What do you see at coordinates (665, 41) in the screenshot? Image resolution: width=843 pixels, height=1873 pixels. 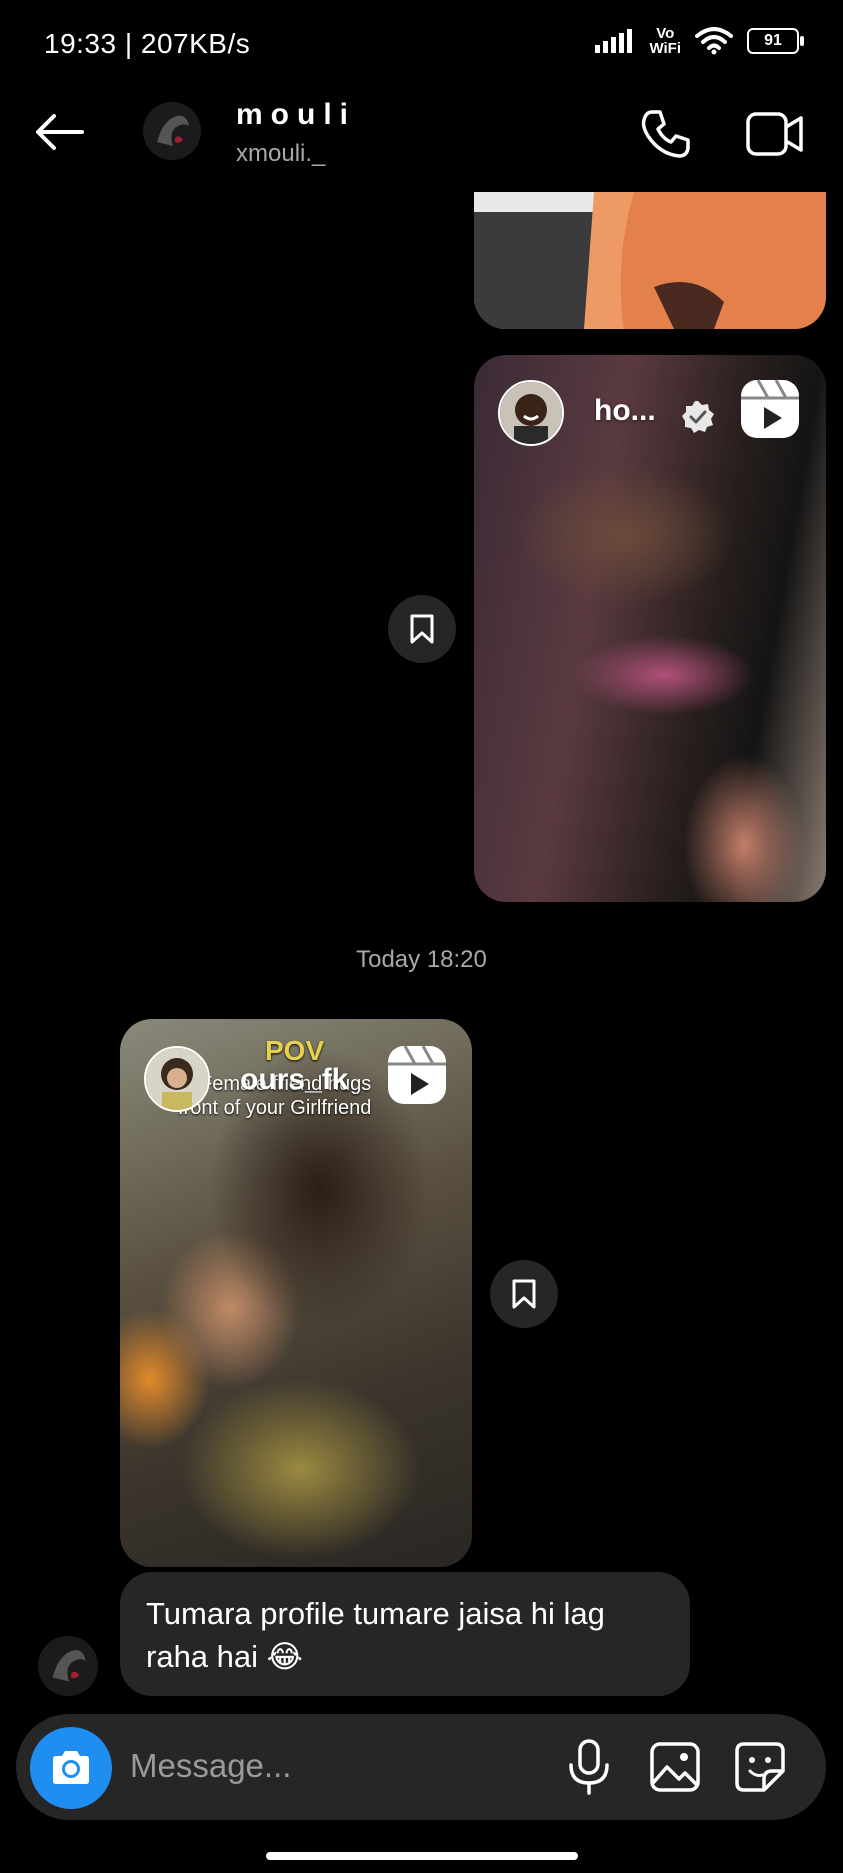 I see `vowifi-indicator: Vo WiFi` at bounding box center [665, 41].